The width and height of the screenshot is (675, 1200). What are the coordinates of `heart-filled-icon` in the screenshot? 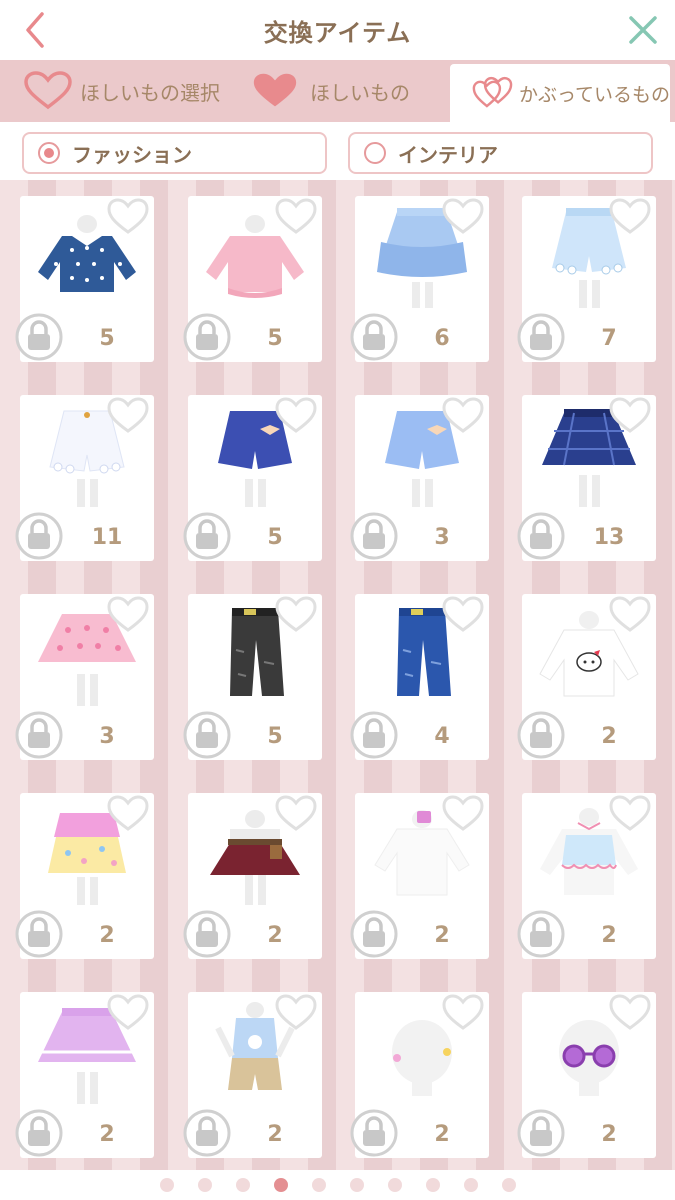 It's located at (275, 90).